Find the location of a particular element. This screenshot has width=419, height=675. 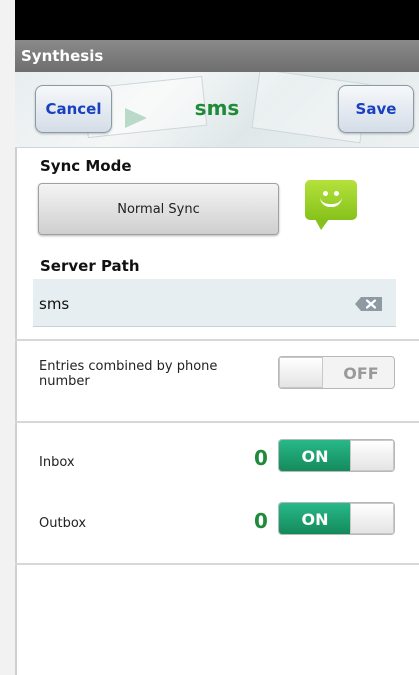

sync-mode-button: Normal Sync is located at coordinates (158, 209).